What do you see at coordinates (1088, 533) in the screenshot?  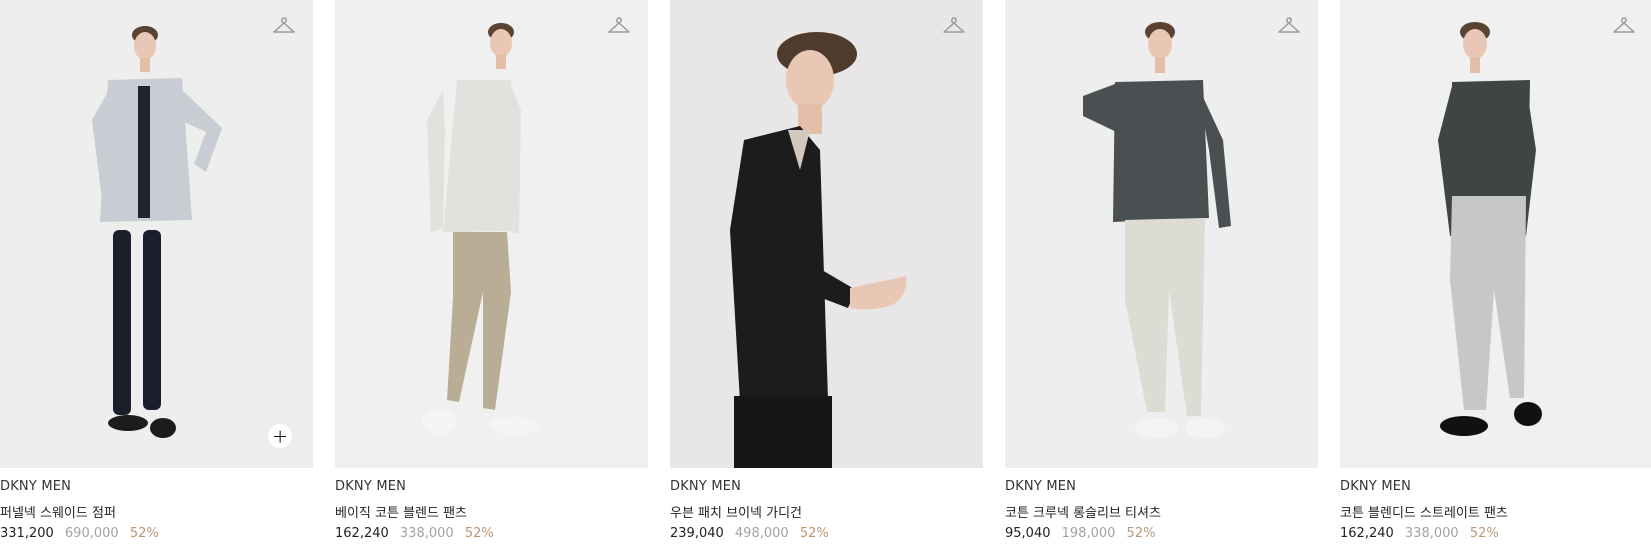 I see `original-price: 198,000` at bounding box center [1088, 533].